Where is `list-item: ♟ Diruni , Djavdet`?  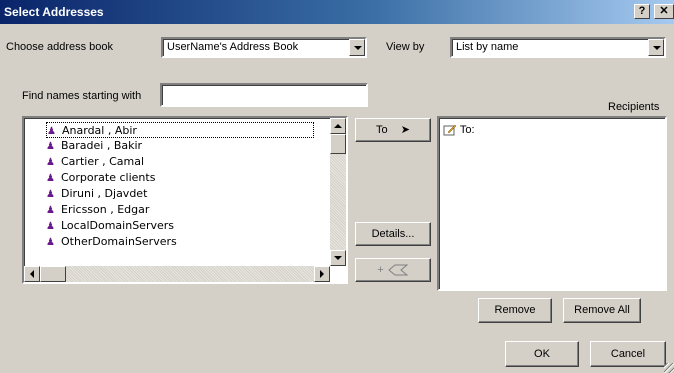 list-item: ♟ Diruni , Djavdet is located at coordinates (96, 194).